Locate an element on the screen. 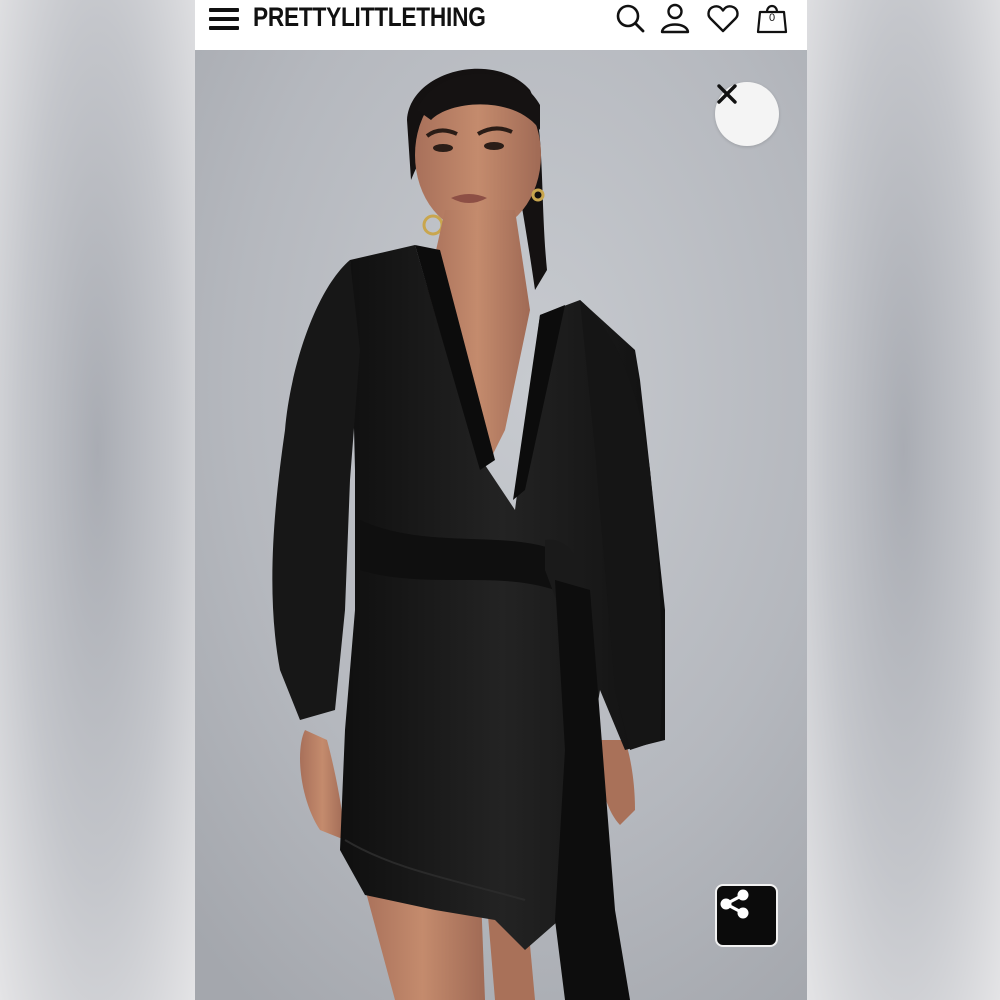  search-icon is located at coordinates (630, 18).